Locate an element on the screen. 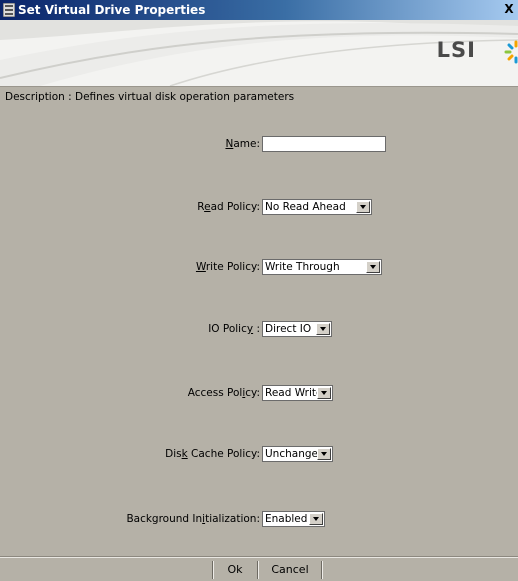 The image size is (518, 581). disk-cache-policy-row: Disk Cache Policy: Unchanged is located at coordinates (259, 456).